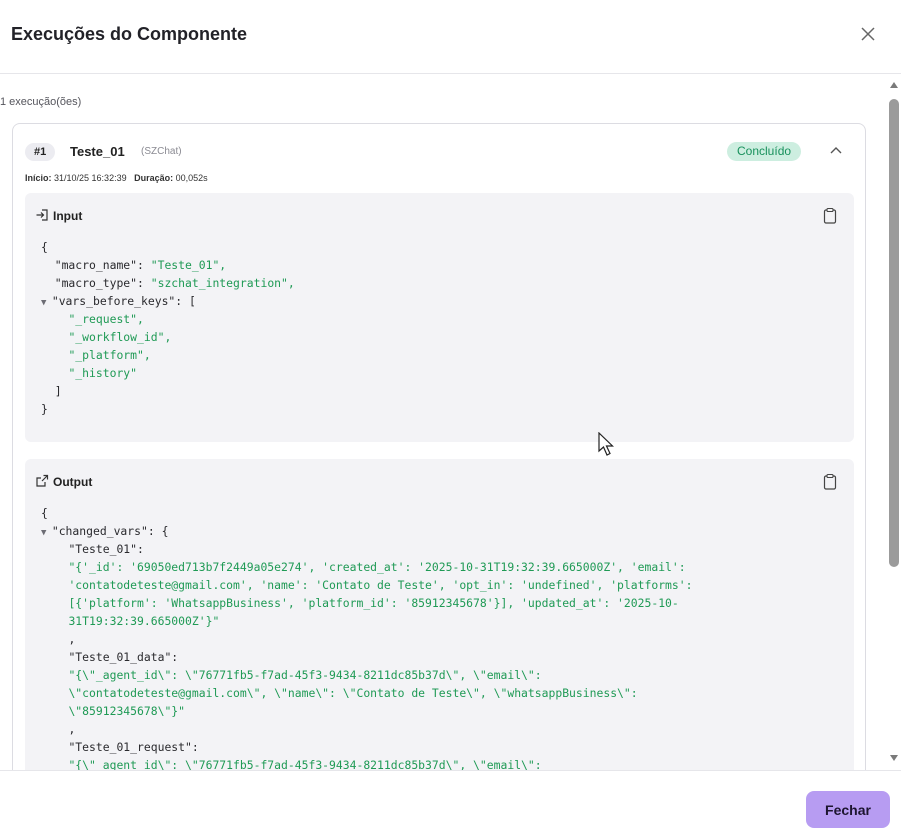 The width and height of the screenshot is (901, 840). What do you see at coordinates (42, 216) in the screenshot?
I see `input-icon` at bounding box center [42, 216].